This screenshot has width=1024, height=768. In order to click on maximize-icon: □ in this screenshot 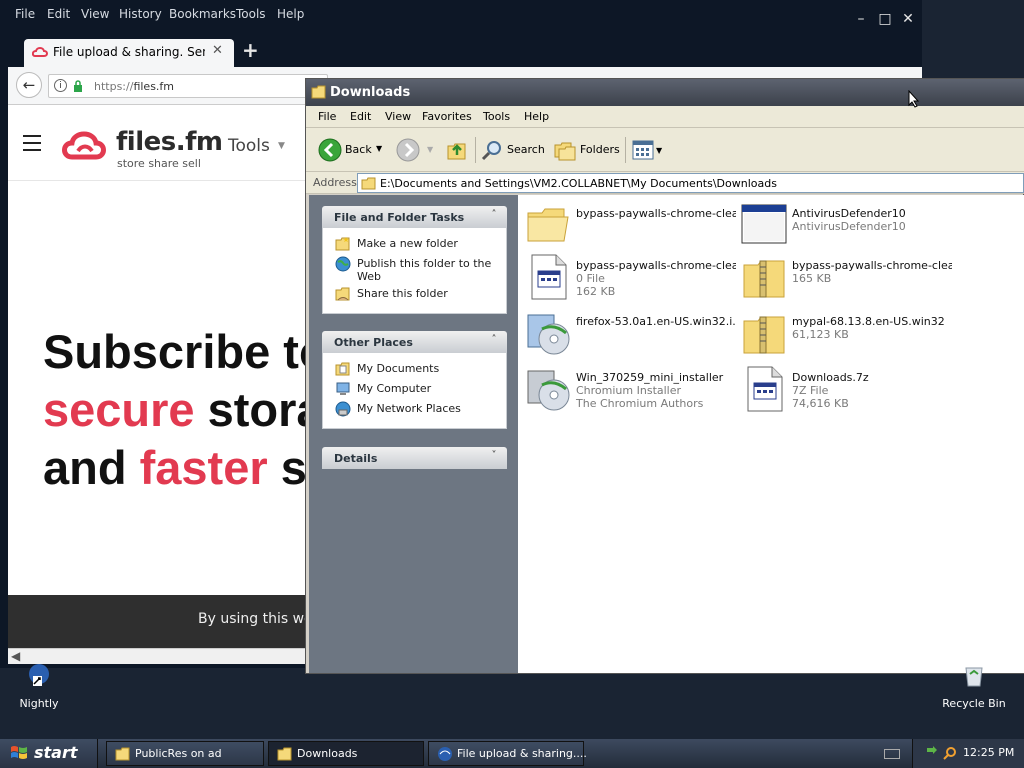, I will do `click(885, 19)`.